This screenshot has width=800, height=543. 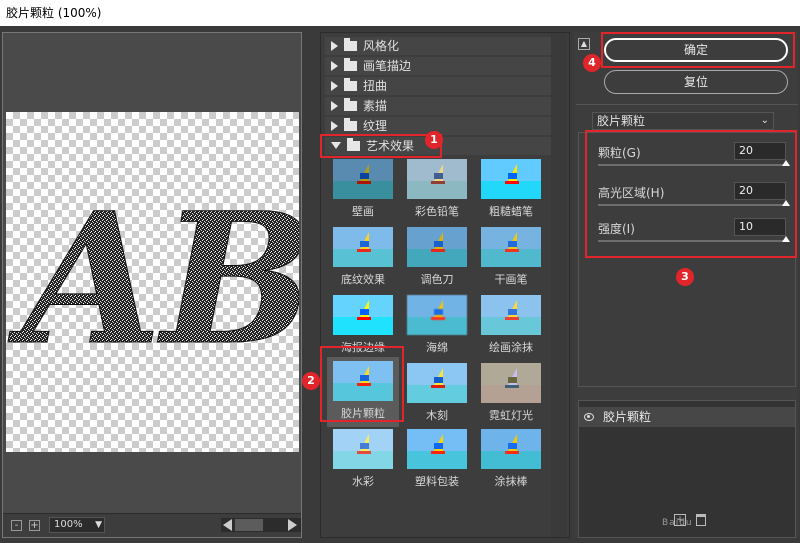 What do you see at coordinates (698, 50) in the screenshot?
I see `annotation-box-ok` at bounding box center [698, 50].